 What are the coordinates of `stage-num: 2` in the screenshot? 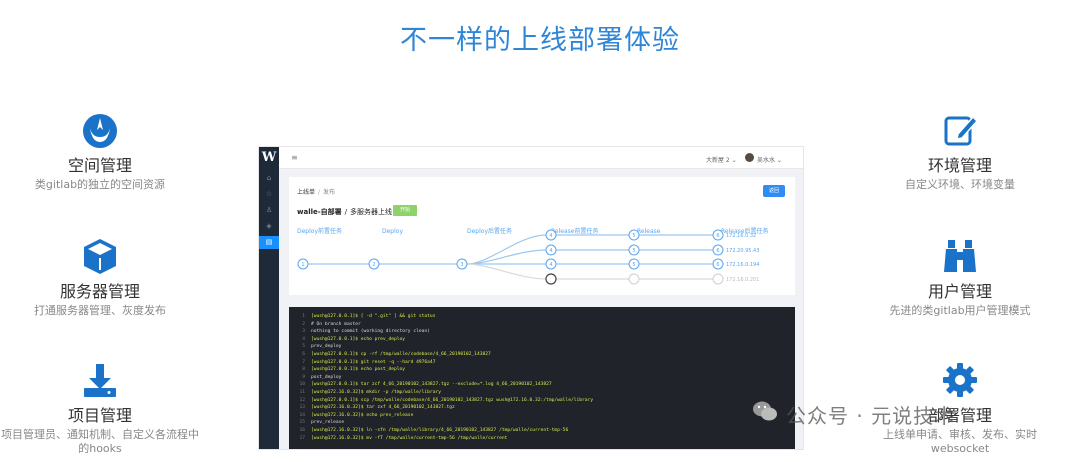 It's located at (373, 265).